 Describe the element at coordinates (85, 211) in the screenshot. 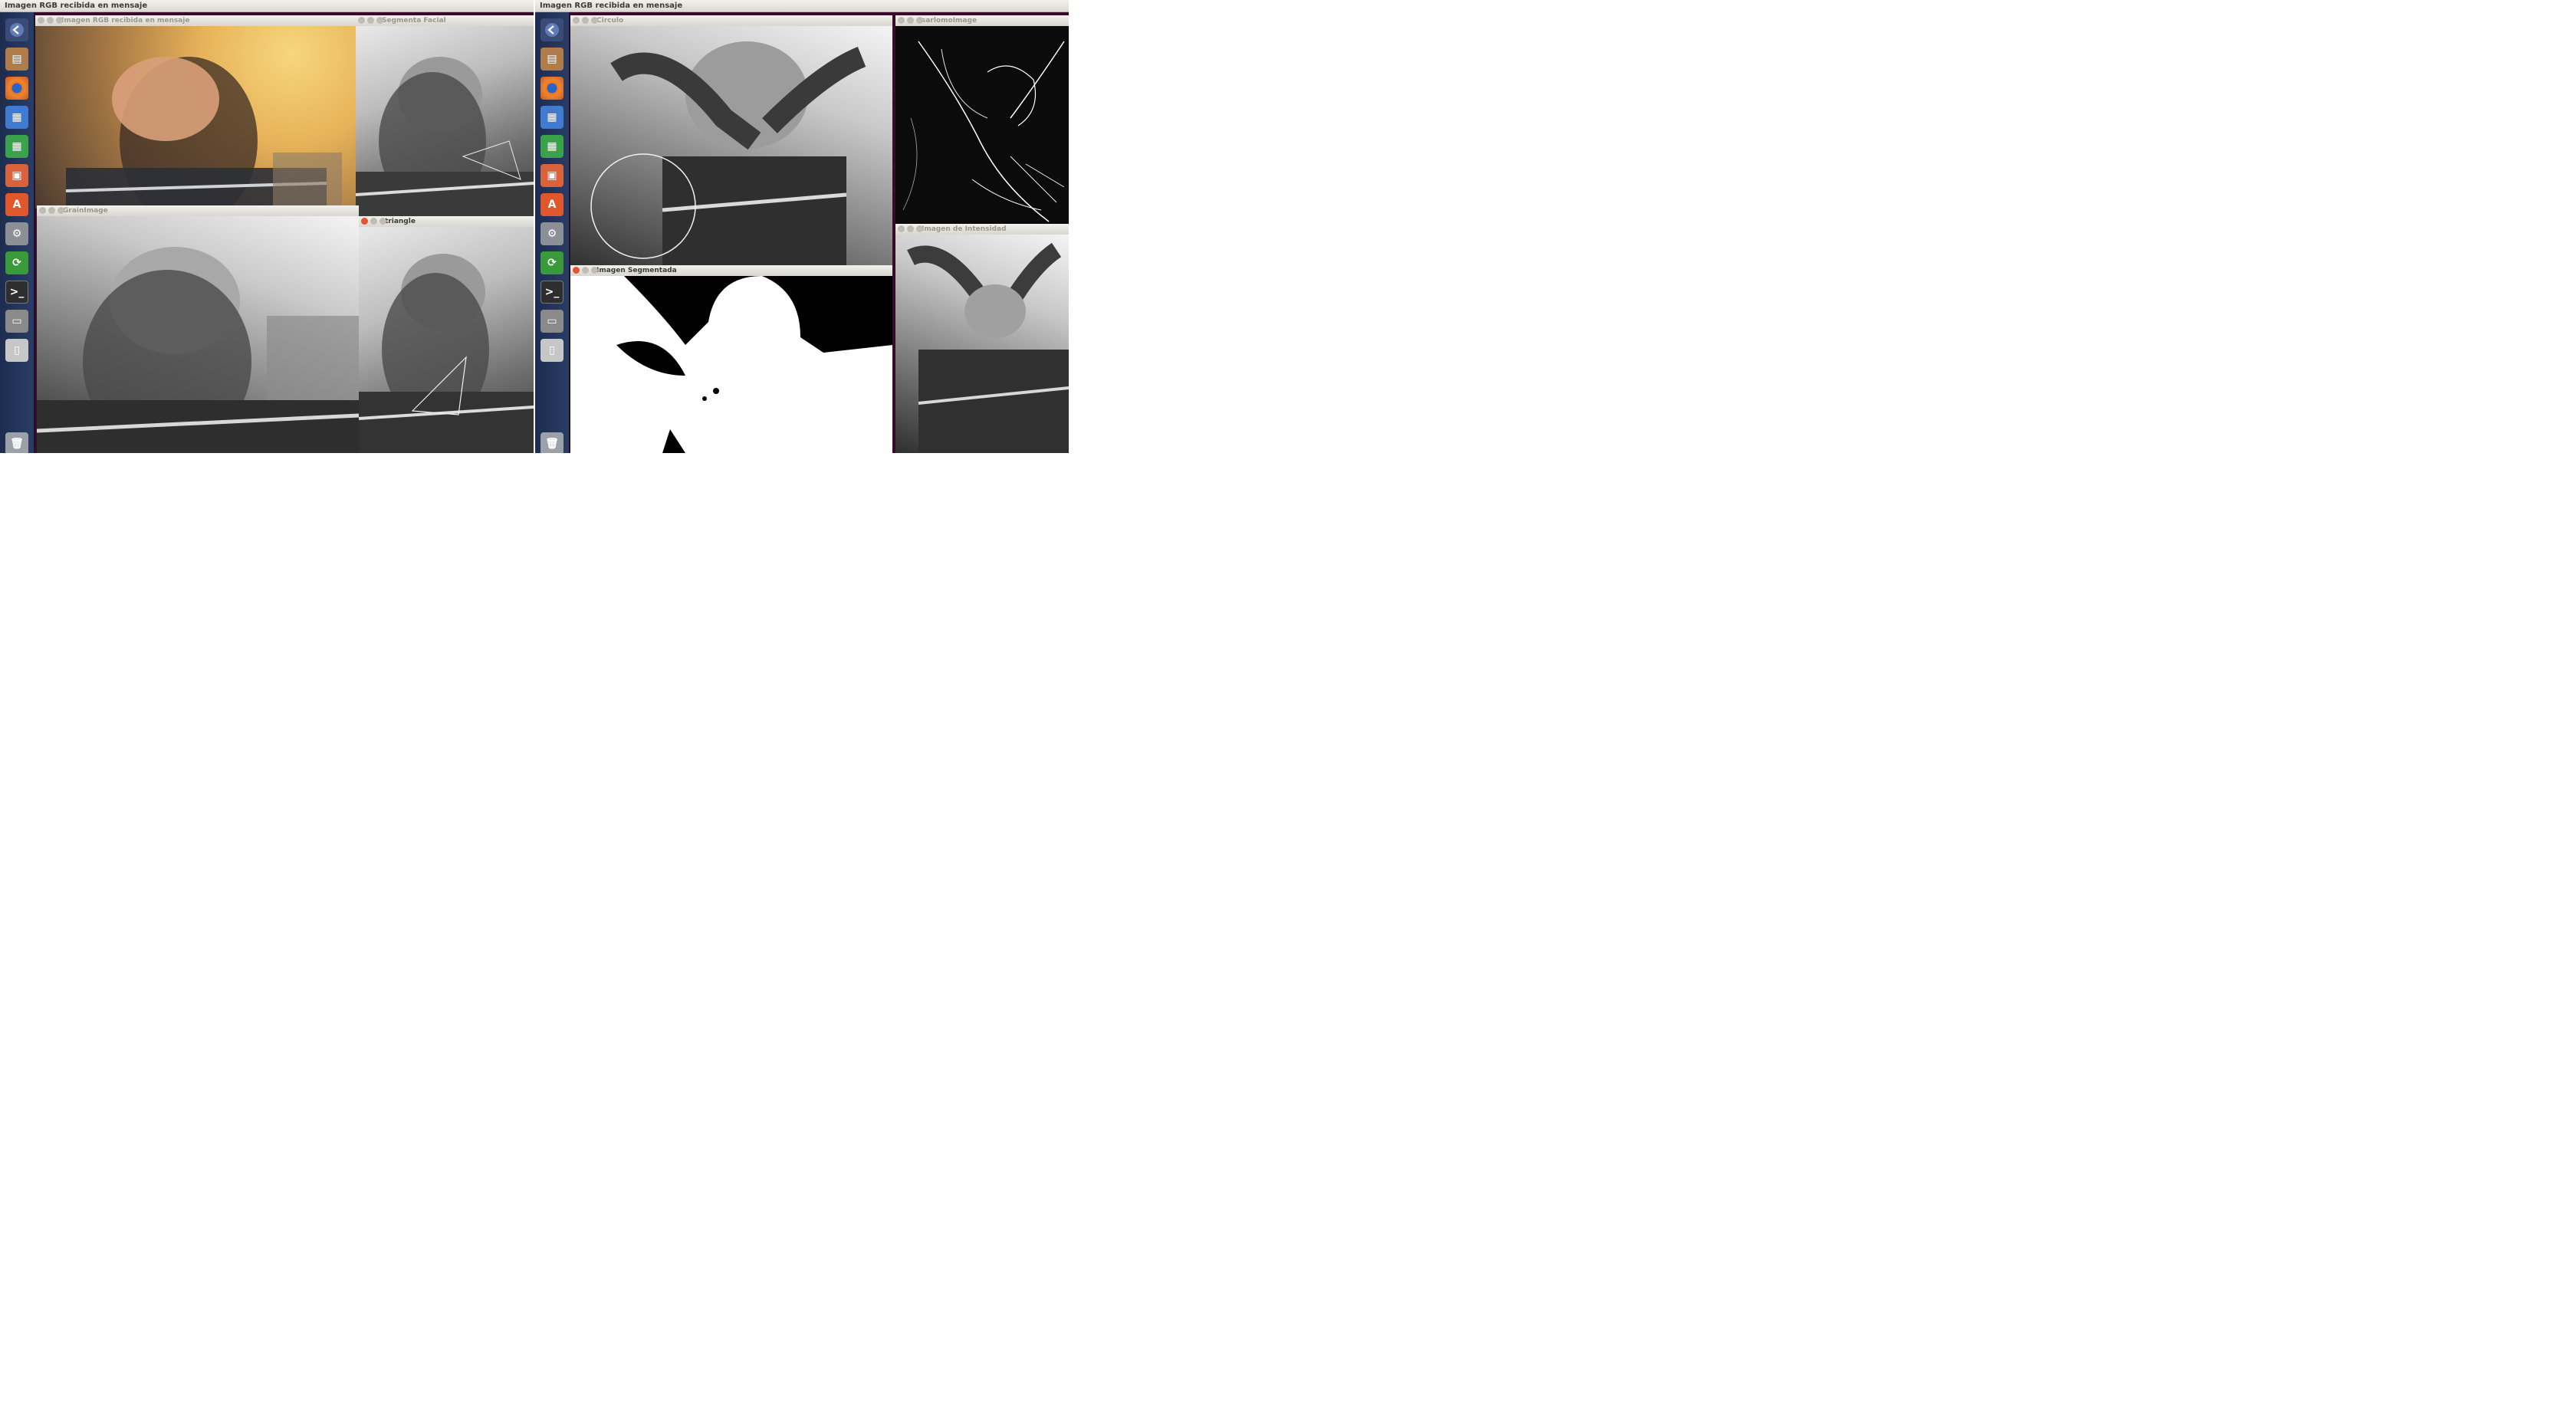

I see `window-title: GrainImage` at that location.